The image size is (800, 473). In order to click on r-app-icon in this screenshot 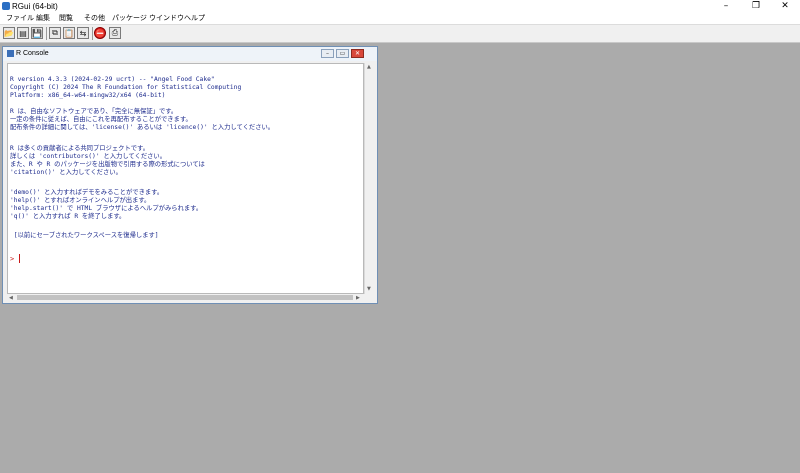, I will do `click(6, 6)`.